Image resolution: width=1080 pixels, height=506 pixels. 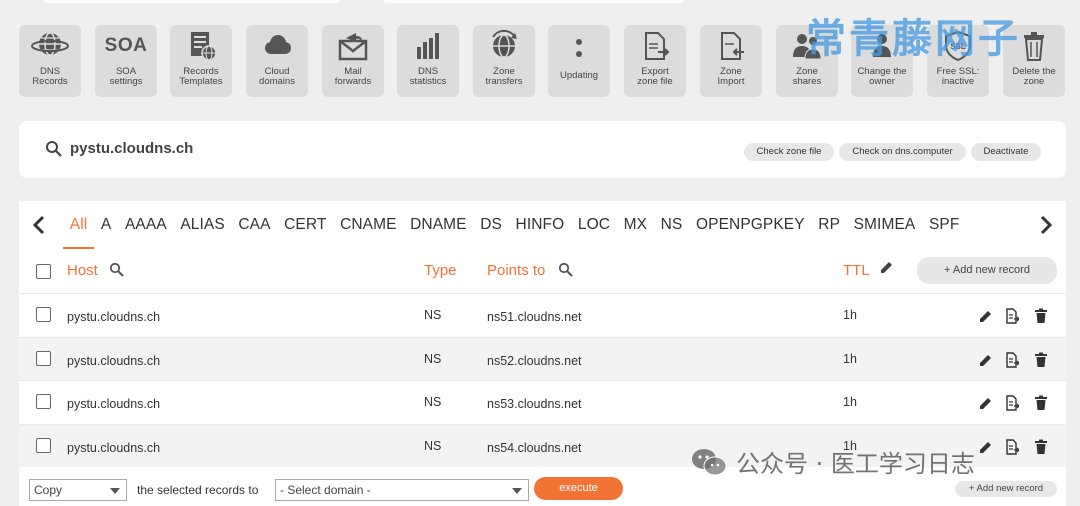 I want to click on zone-transfer-icon, so click(x=504, y=44).